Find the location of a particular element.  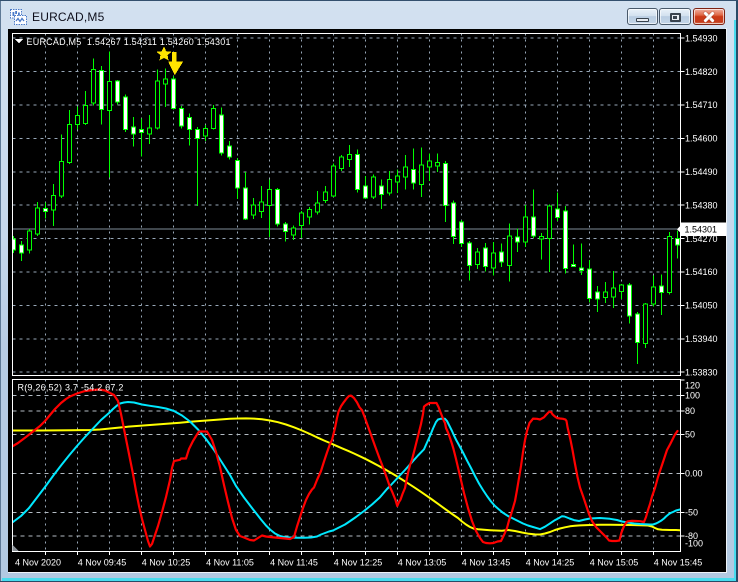

svg-text: 1.54050 is located at coordinates (701, 306).